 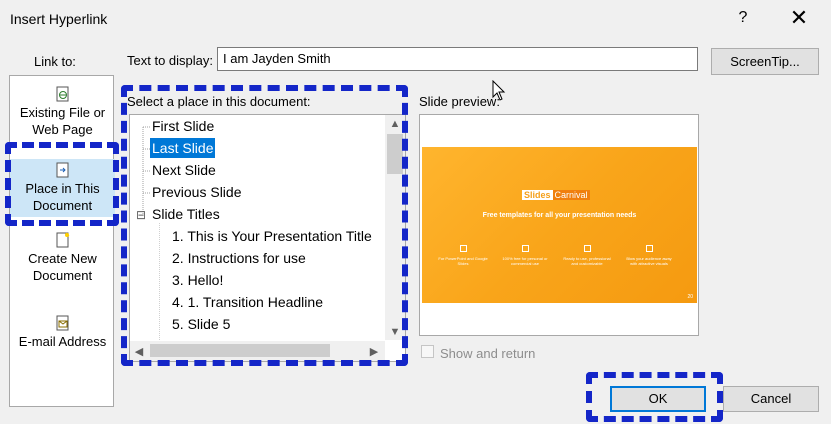 I want to click on link-to-email: E-mail Address, so click(x=62, y=335).